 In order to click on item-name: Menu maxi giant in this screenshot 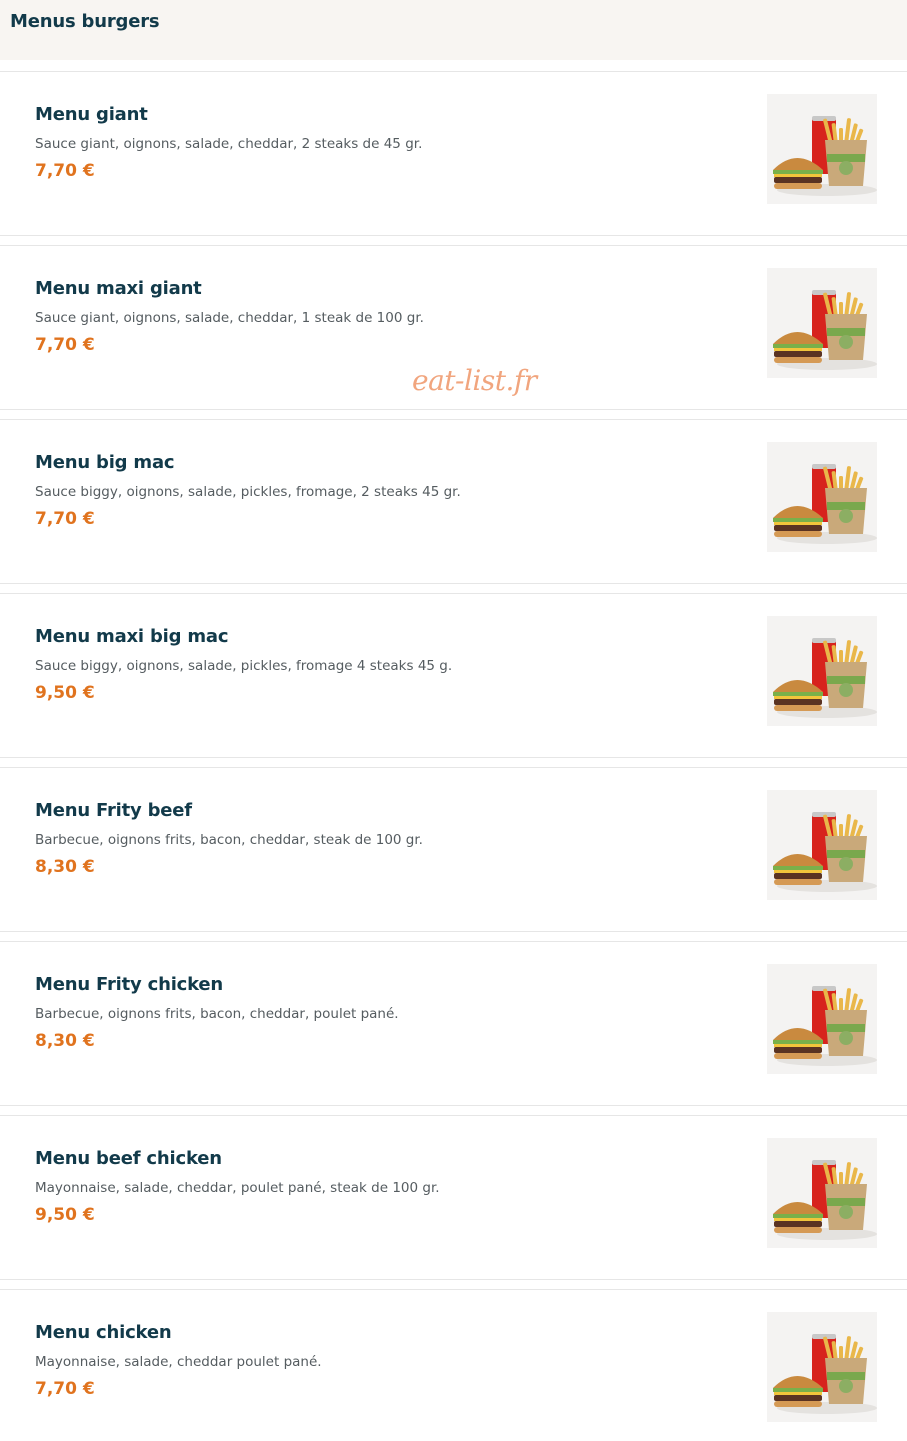, I will do `click(118, 288)`.